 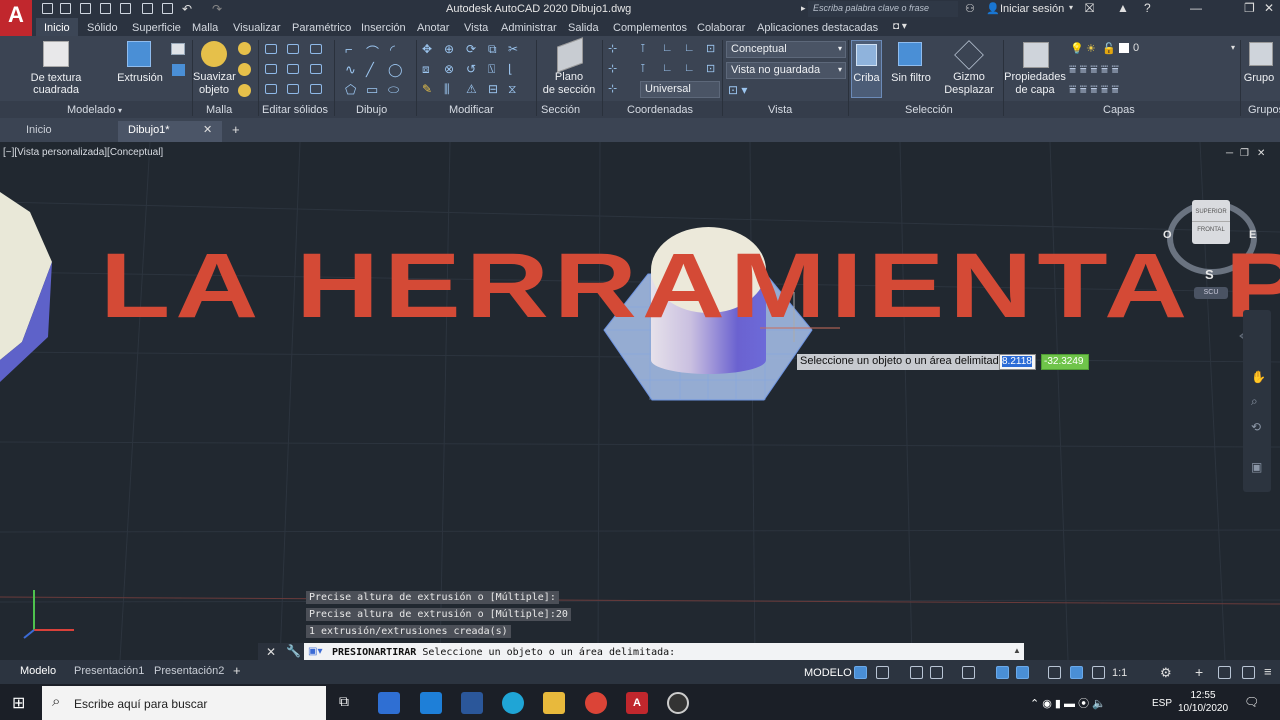 What do you see at coordinates (667, 48) in the screenshot?
I see `ucs-origin-icon: ∟` at bounding box center [667, 48].